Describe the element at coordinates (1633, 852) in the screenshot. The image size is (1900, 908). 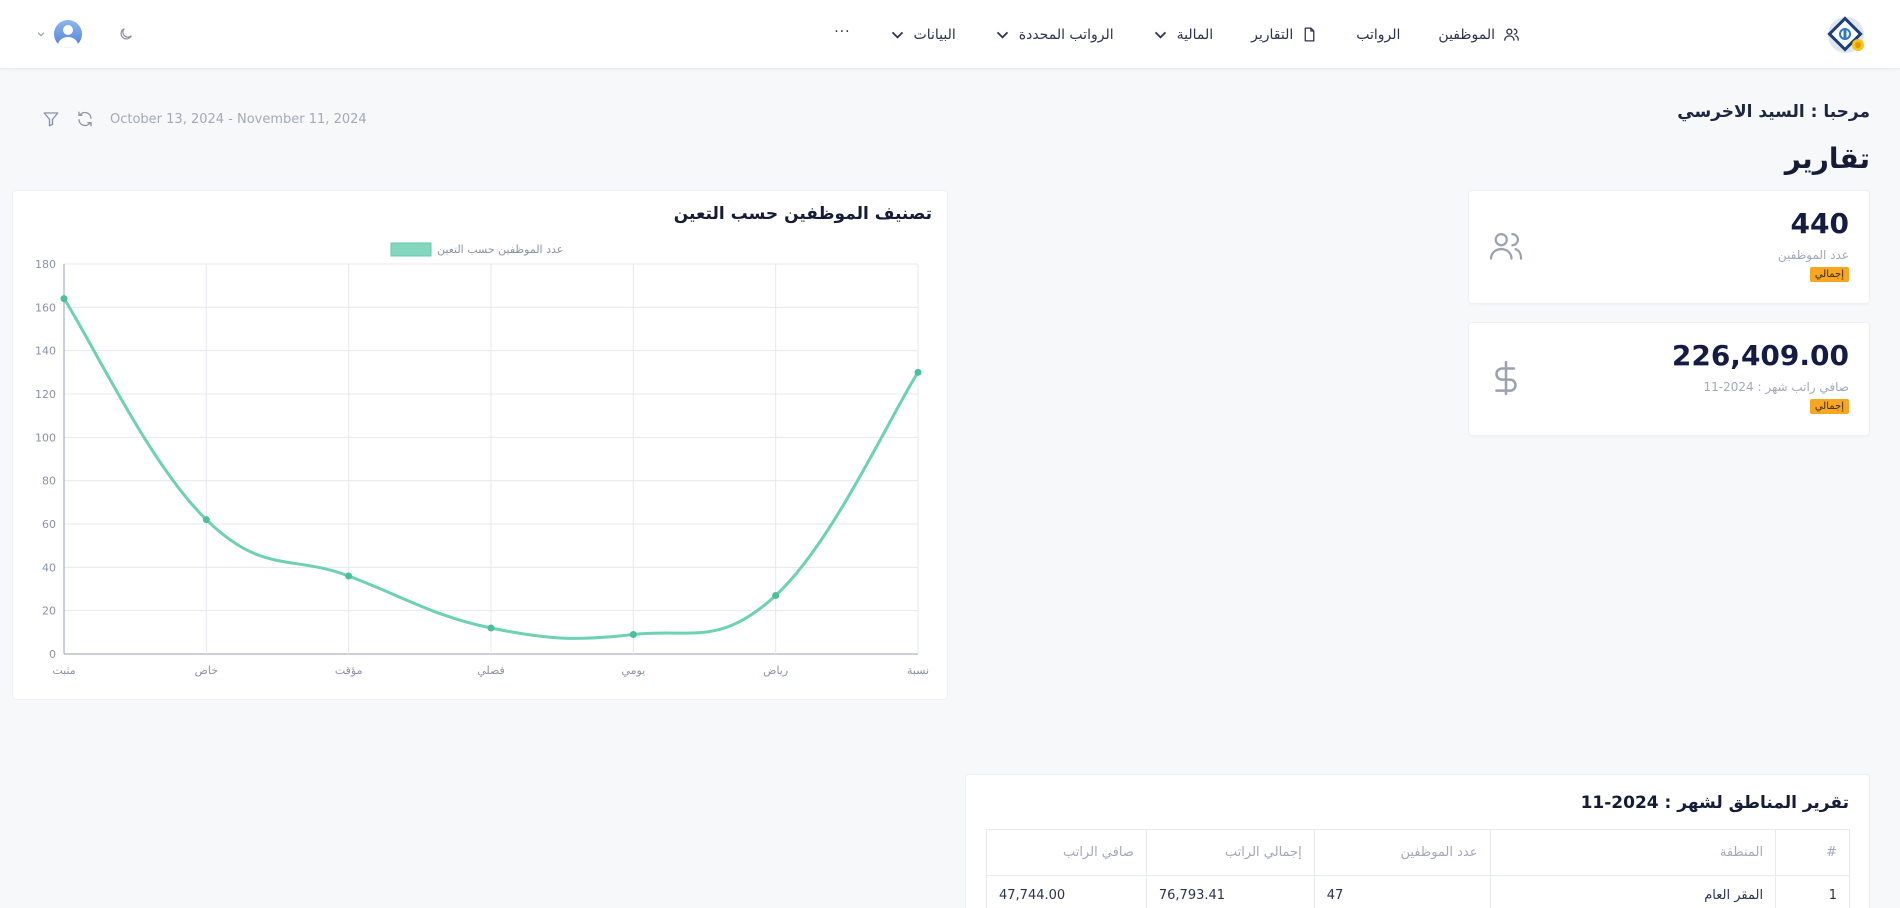
I see `col-header-region: المنطقة` at that location.